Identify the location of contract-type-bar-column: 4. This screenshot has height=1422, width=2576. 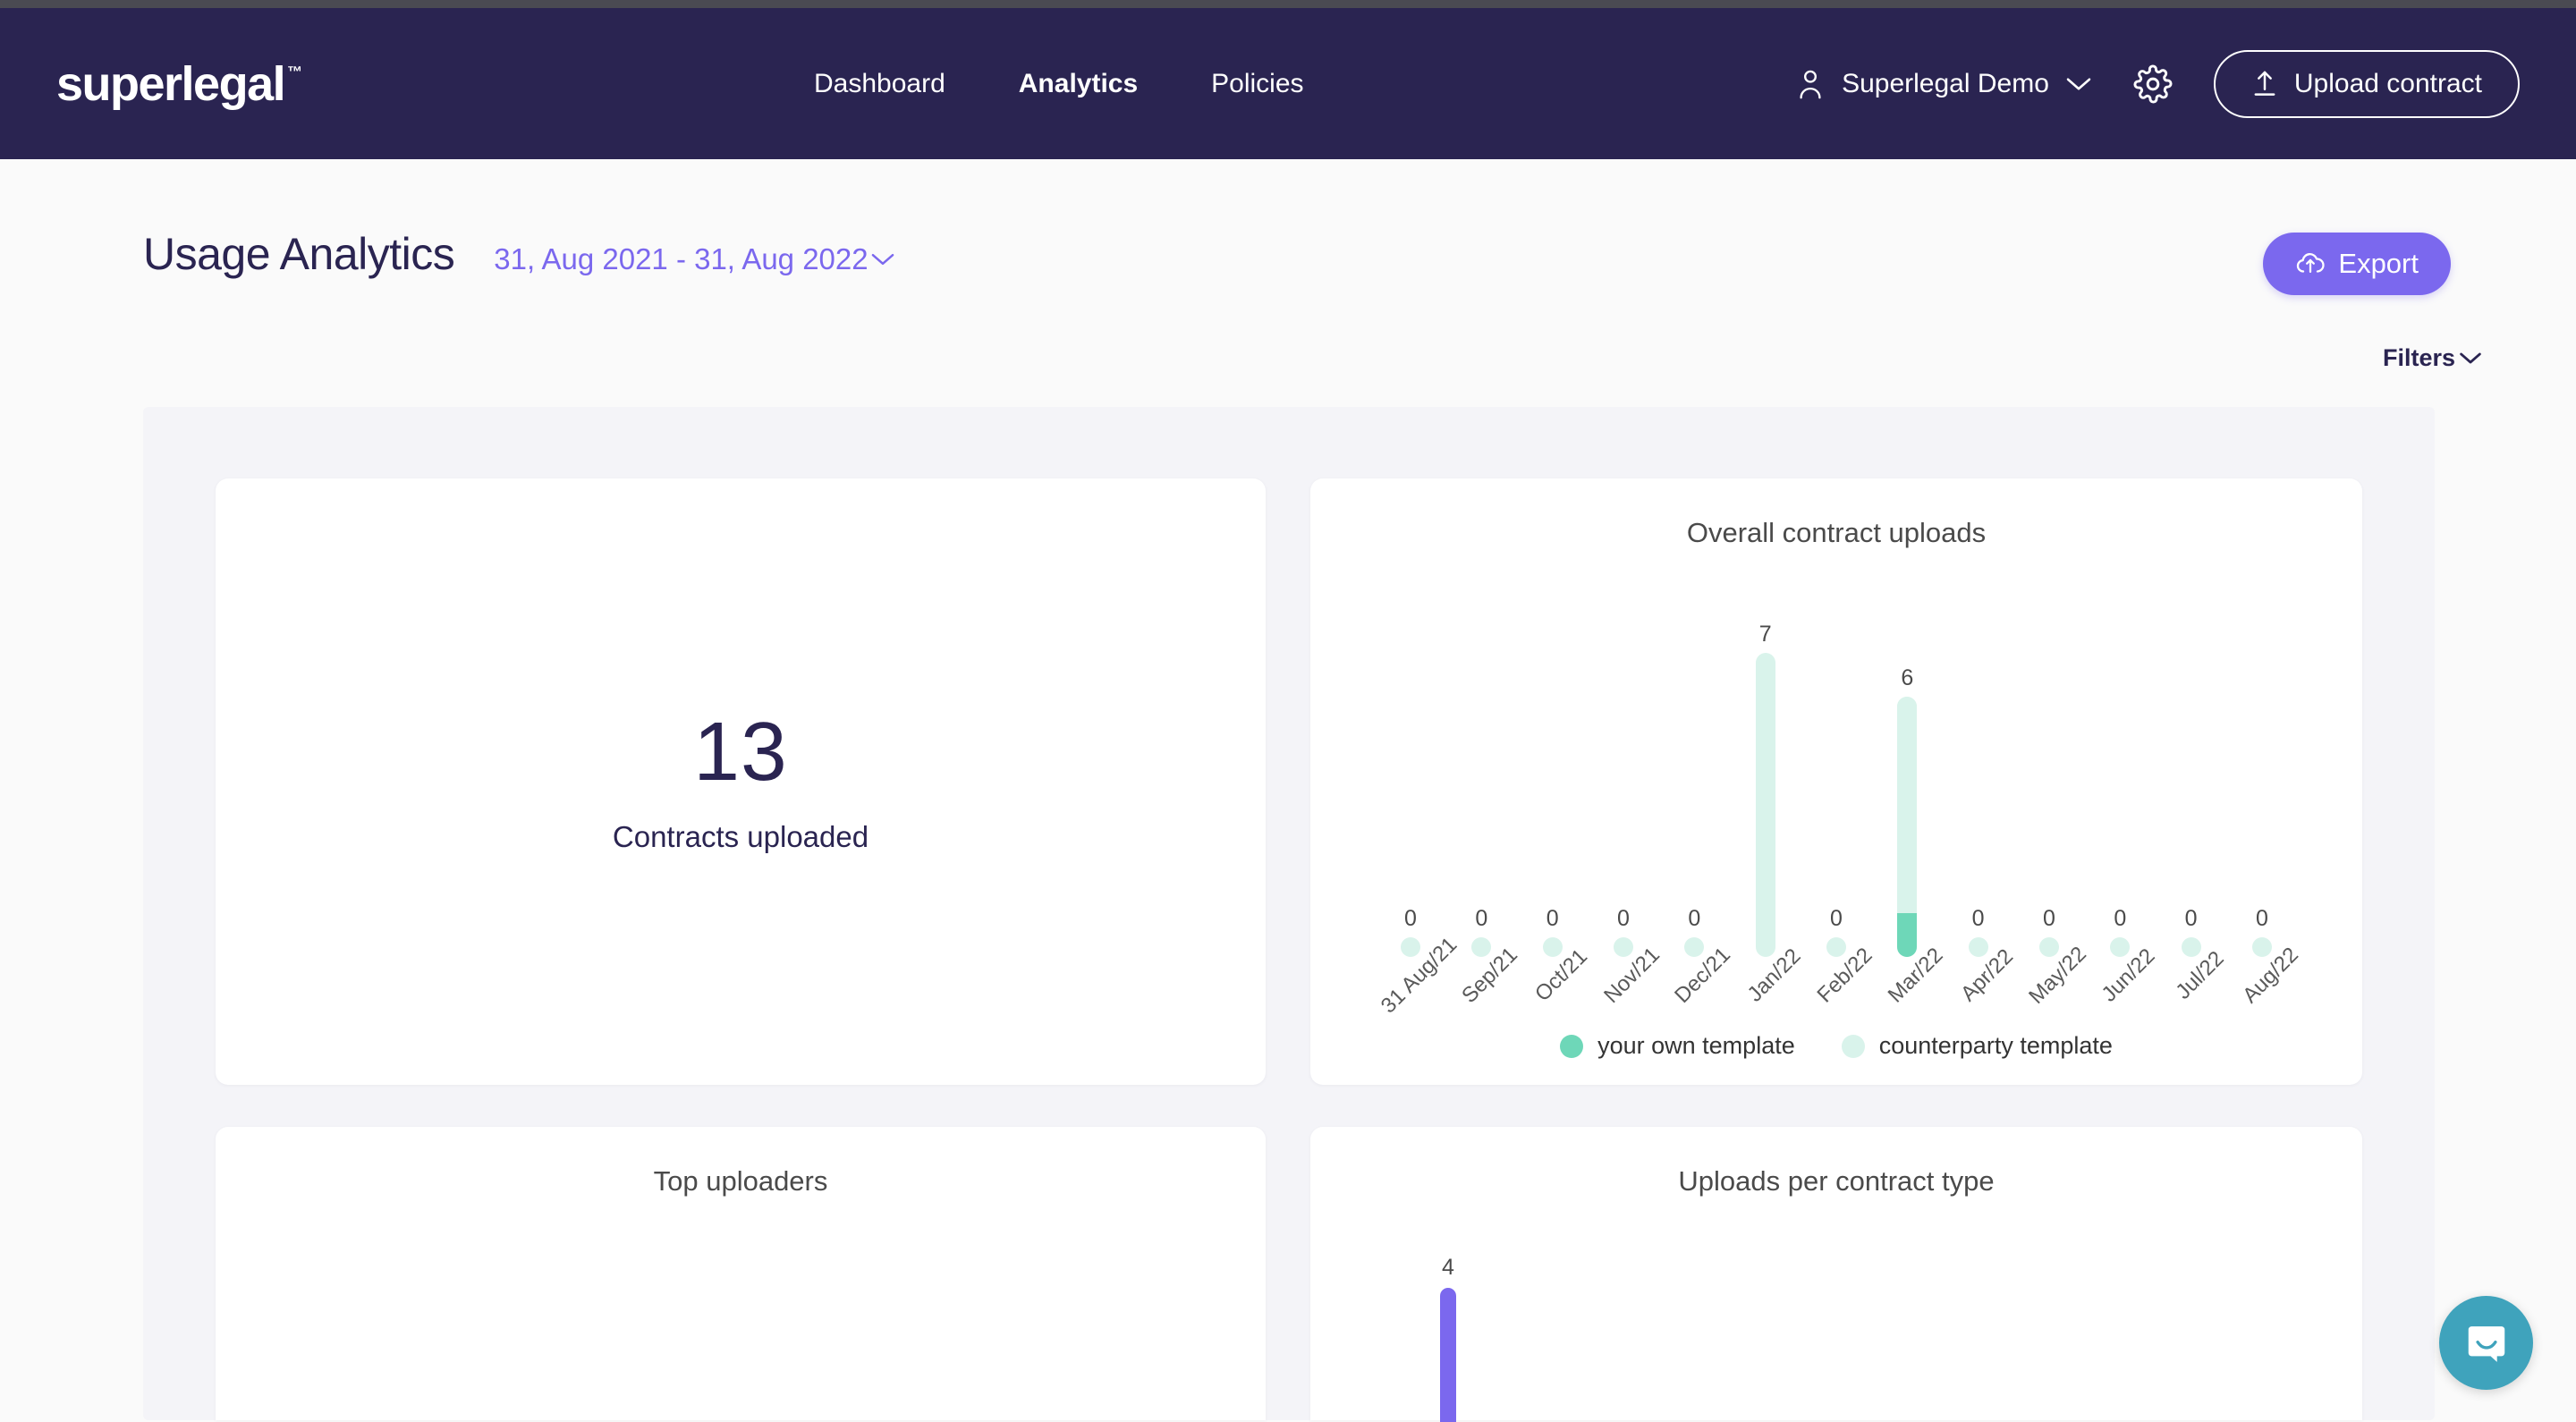
(1448, 1339).